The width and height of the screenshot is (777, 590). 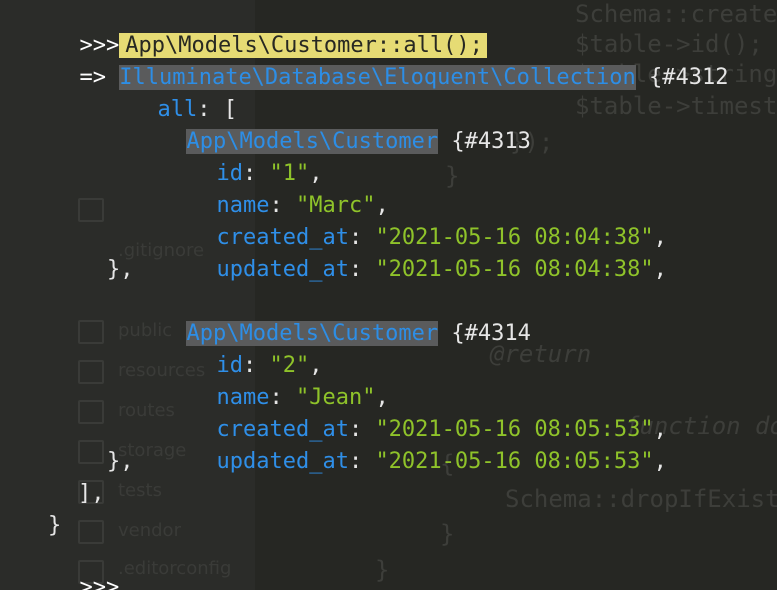 I want to click on record-ref: {#4313, so click(x=491, y=141).